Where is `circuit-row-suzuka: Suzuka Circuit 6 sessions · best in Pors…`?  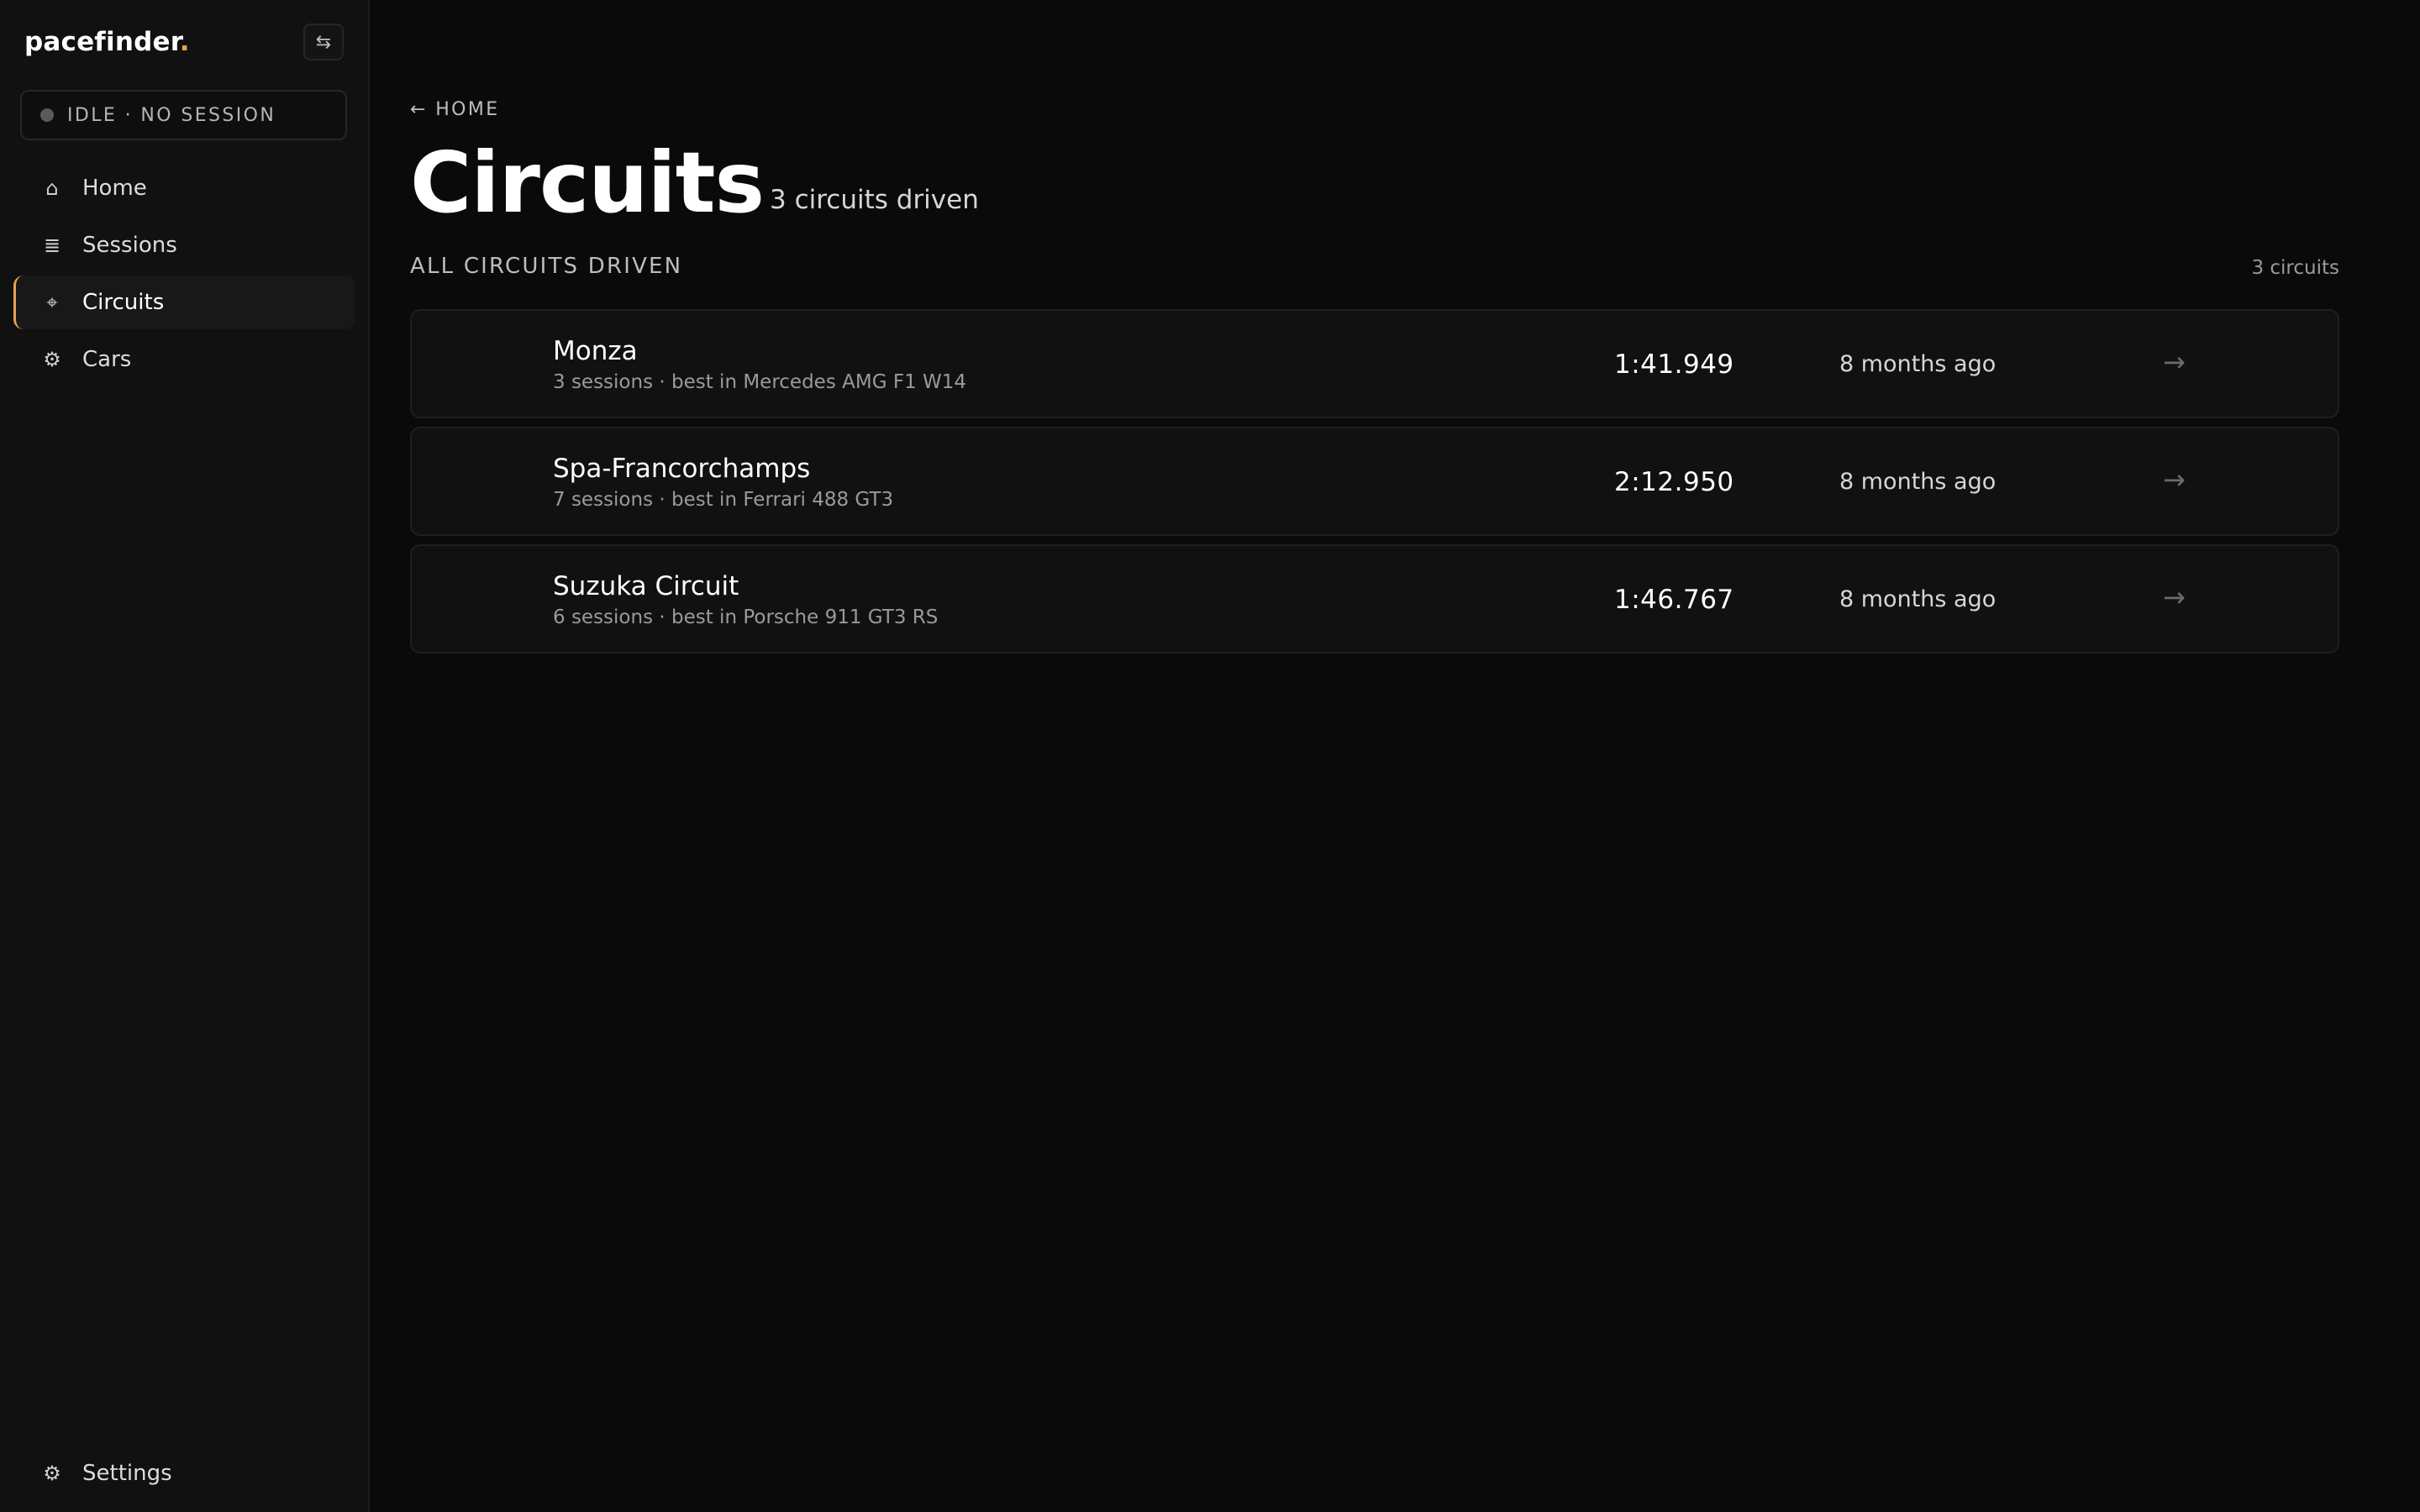
circuit-row-suzuka: Suzuka Circuit 6 sessions · best in Pors… is located at coordinates (1375, 599).